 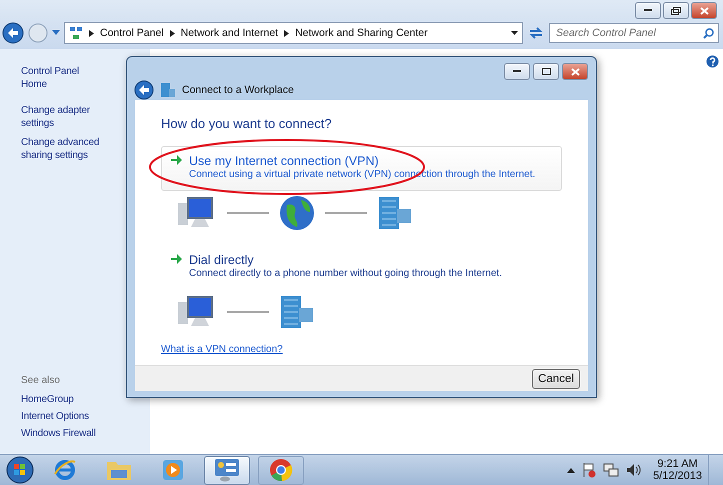 I want to click on maximize-button, so click(x=546, y=71).